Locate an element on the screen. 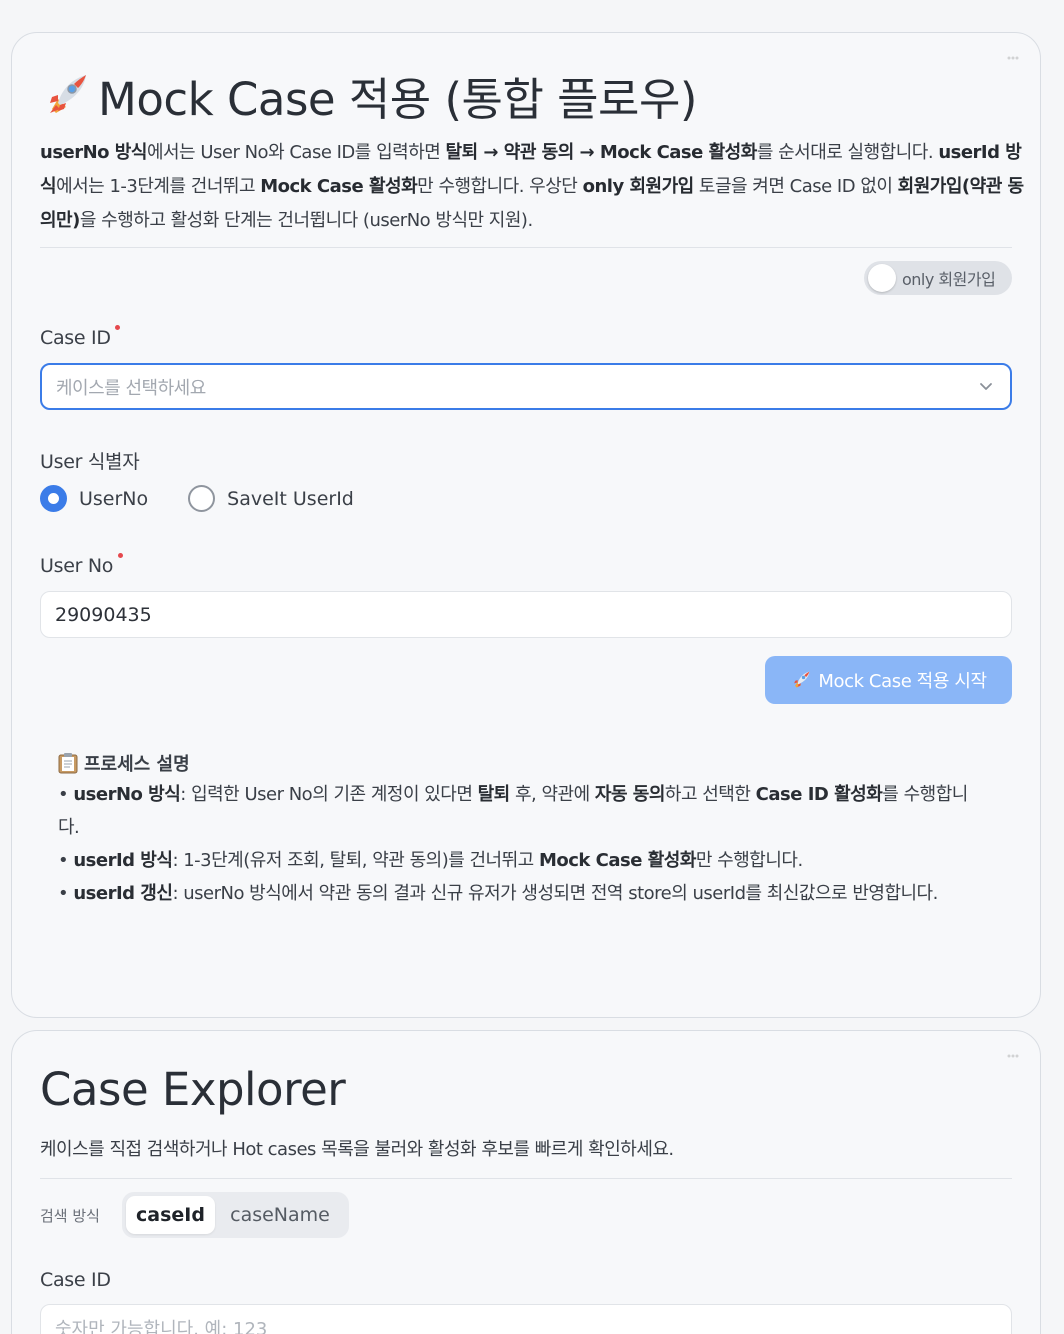 This screenshot has width=1064, height=1334. user-identifier-radio-group: UserNo SaveIt UserId is located at coordinates (217, 498).